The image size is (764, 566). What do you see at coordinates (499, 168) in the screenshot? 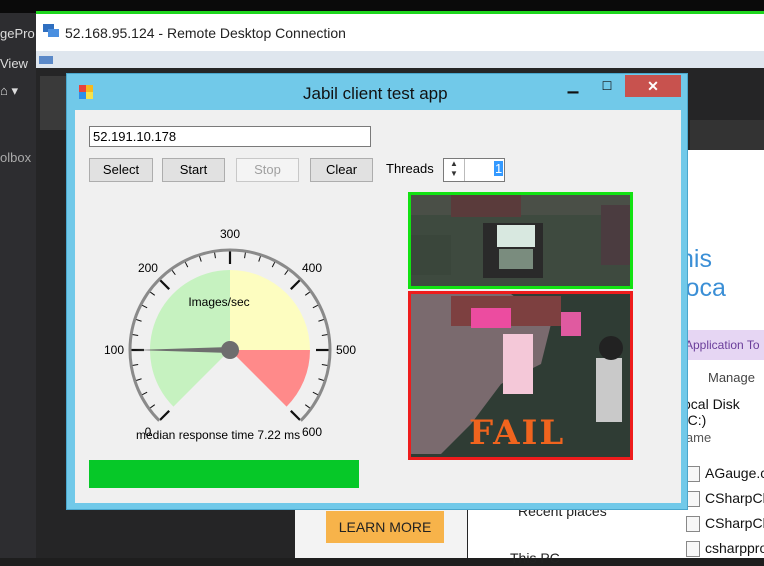
I see `threads-value: 1` at bounding box center [499, 168].